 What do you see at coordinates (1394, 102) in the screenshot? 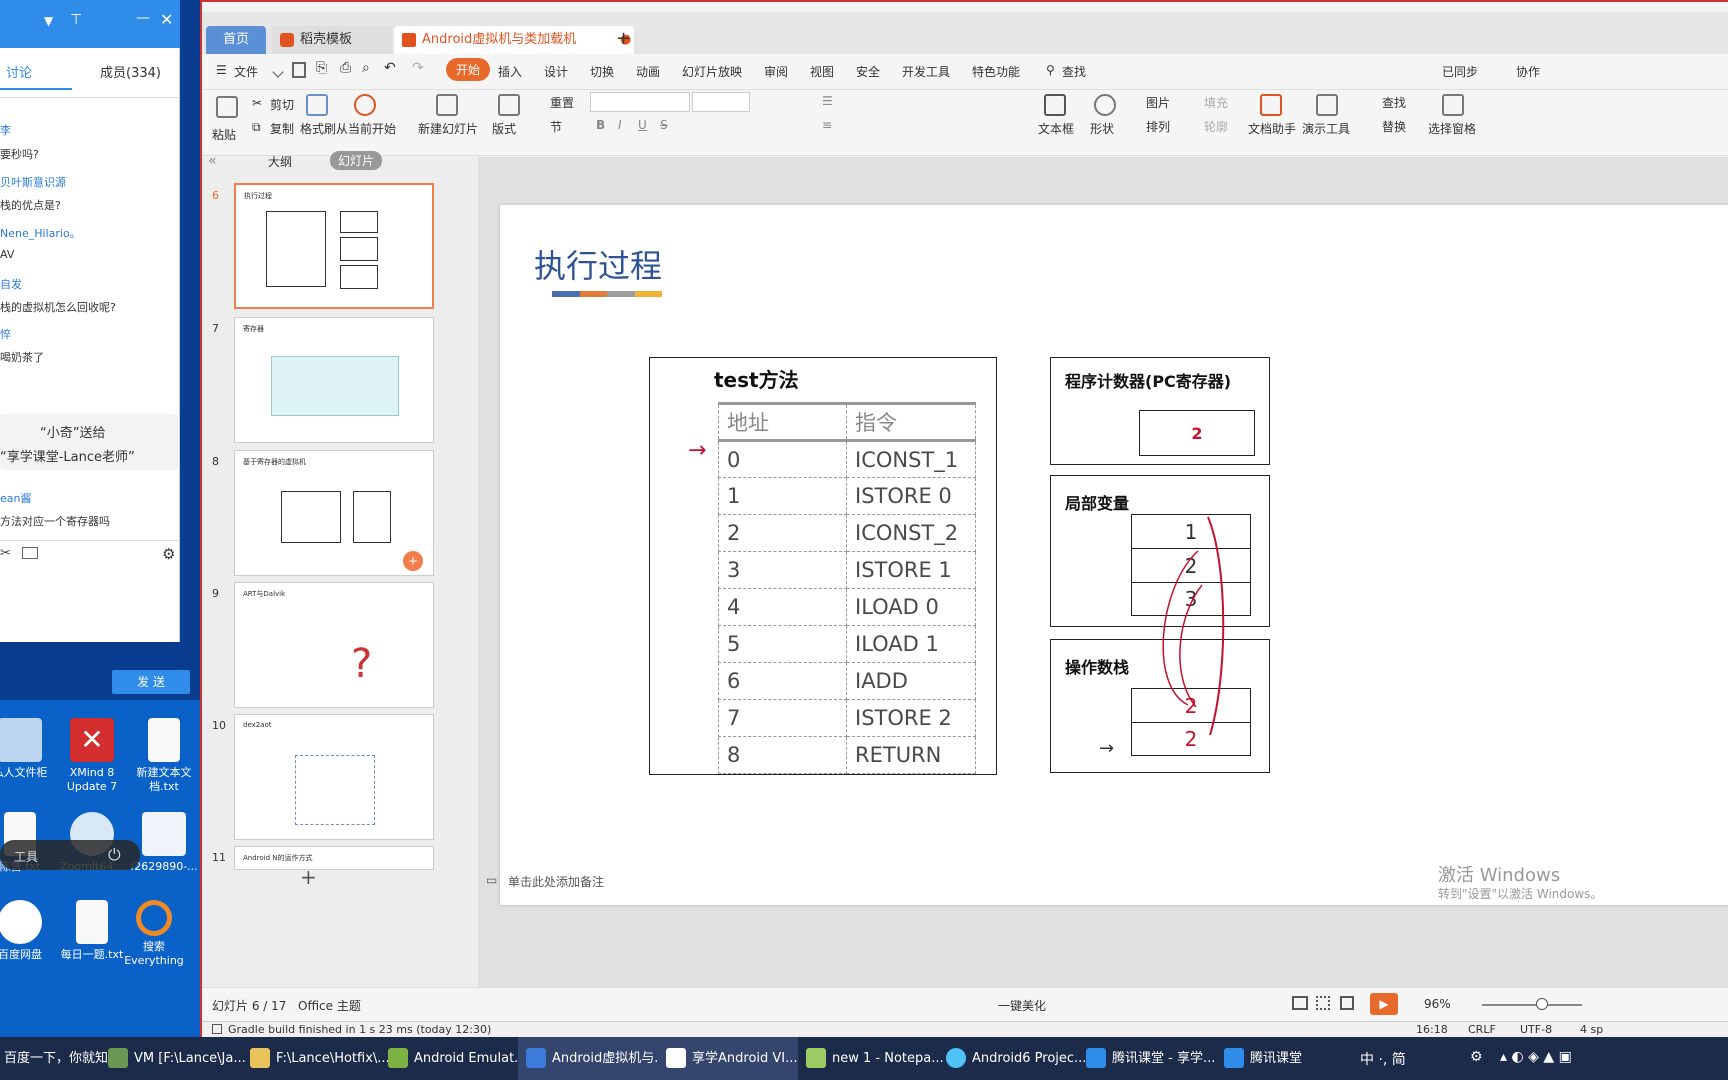
I see `find-button: 查找` at bounding box center [1394, 102].